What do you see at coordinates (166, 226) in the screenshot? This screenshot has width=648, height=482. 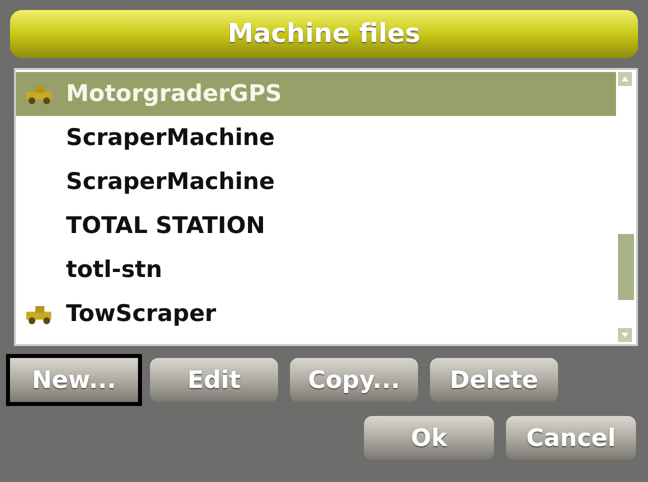 I see `file-name: TOTAL STATION` at bounding box center [166, 226].